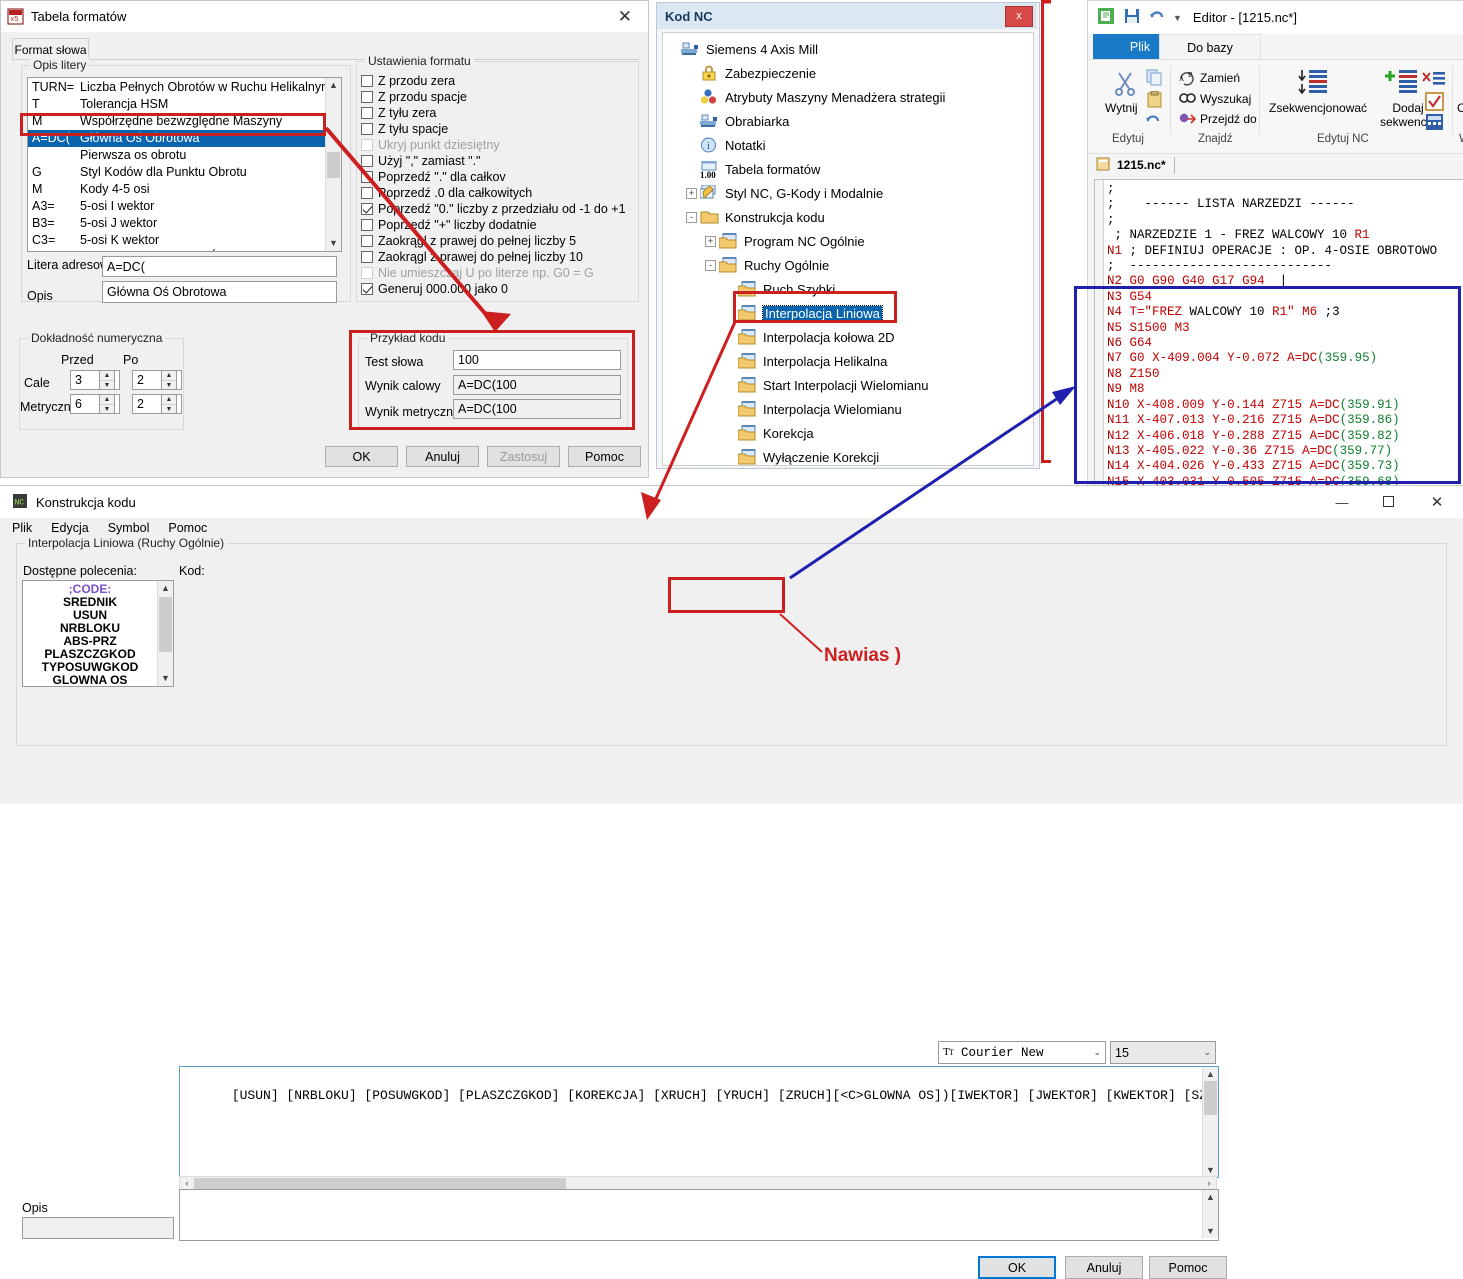  Describe the element at coordinates (219, 266) in the screenshot. I see `address-letter-input: A=DC(` at that location.